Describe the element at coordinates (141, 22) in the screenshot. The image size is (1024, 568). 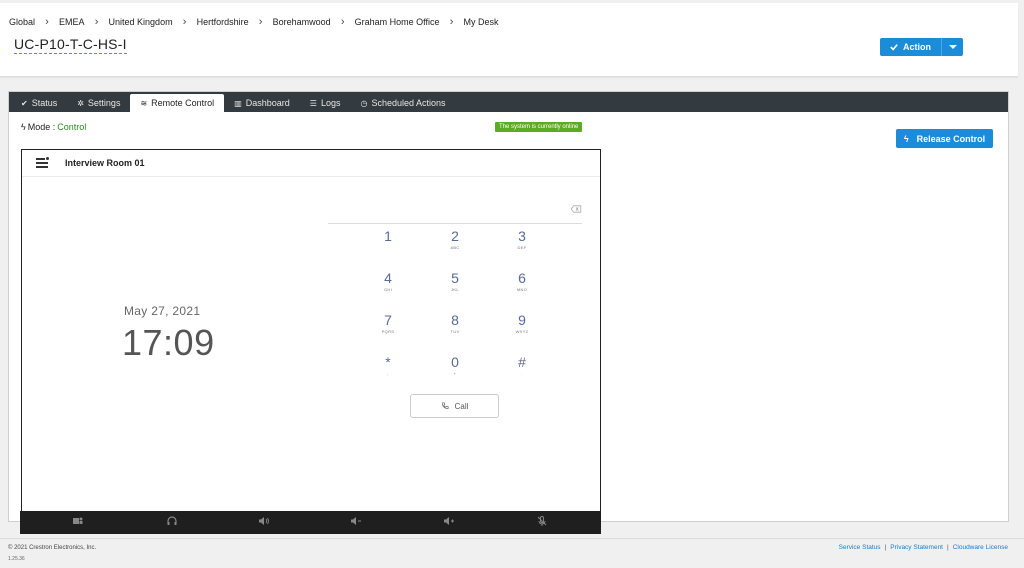
I see `breadcrumb-united-kingdom: United Kingdom` at that location.